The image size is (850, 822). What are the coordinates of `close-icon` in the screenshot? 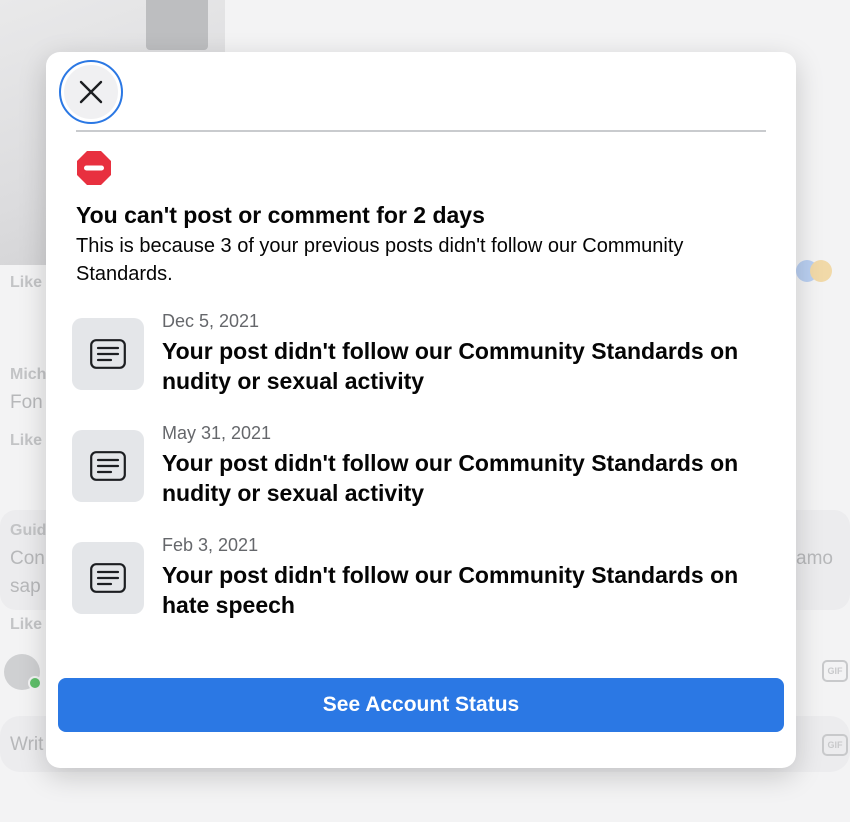 It's located at (91, 92).